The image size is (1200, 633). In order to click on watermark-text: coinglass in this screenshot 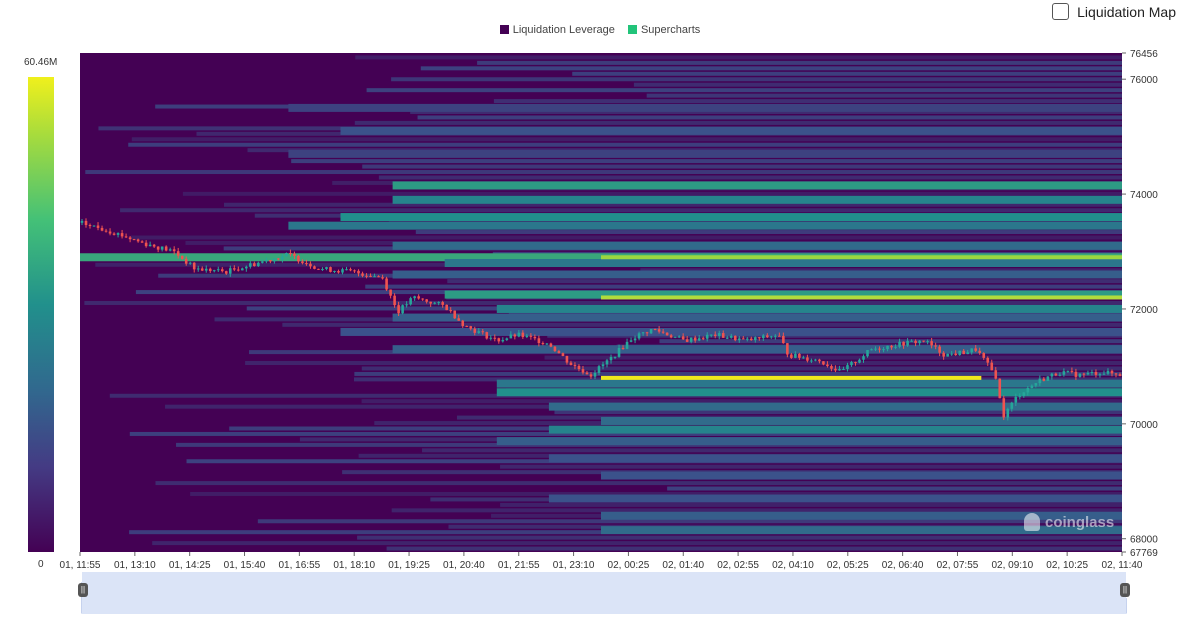, I will do `click(1080, 522)`.